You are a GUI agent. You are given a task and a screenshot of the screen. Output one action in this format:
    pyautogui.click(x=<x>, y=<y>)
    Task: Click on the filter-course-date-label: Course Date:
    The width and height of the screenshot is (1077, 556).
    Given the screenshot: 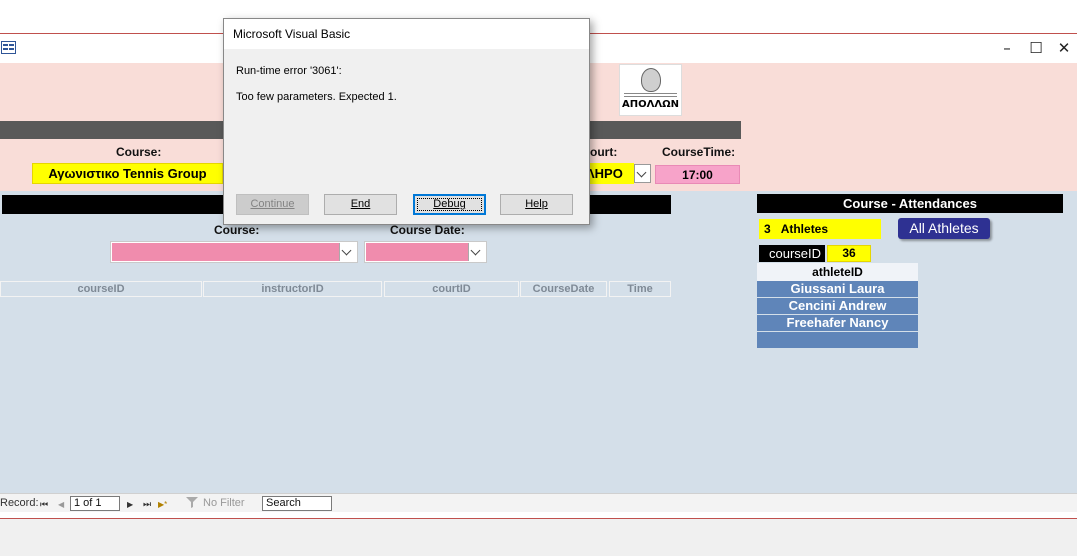 What is the action you would take?
    pyautogui.click(x=427, y=230)
    